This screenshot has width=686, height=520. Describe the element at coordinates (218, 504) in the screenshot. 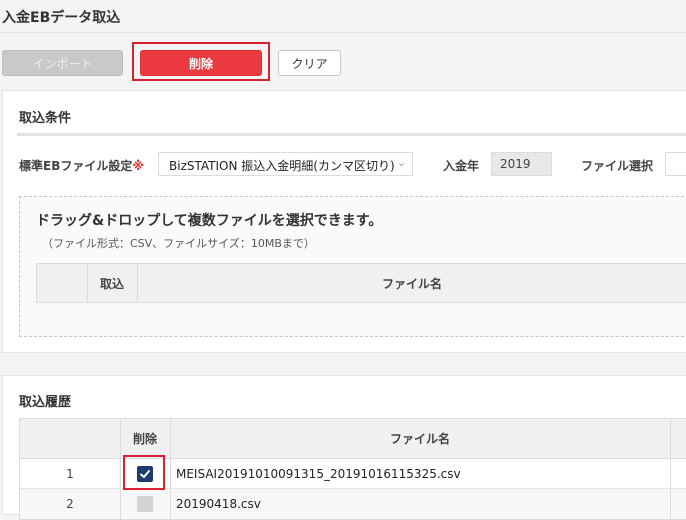

I see `row-filename: 20190418.csv` at that location.